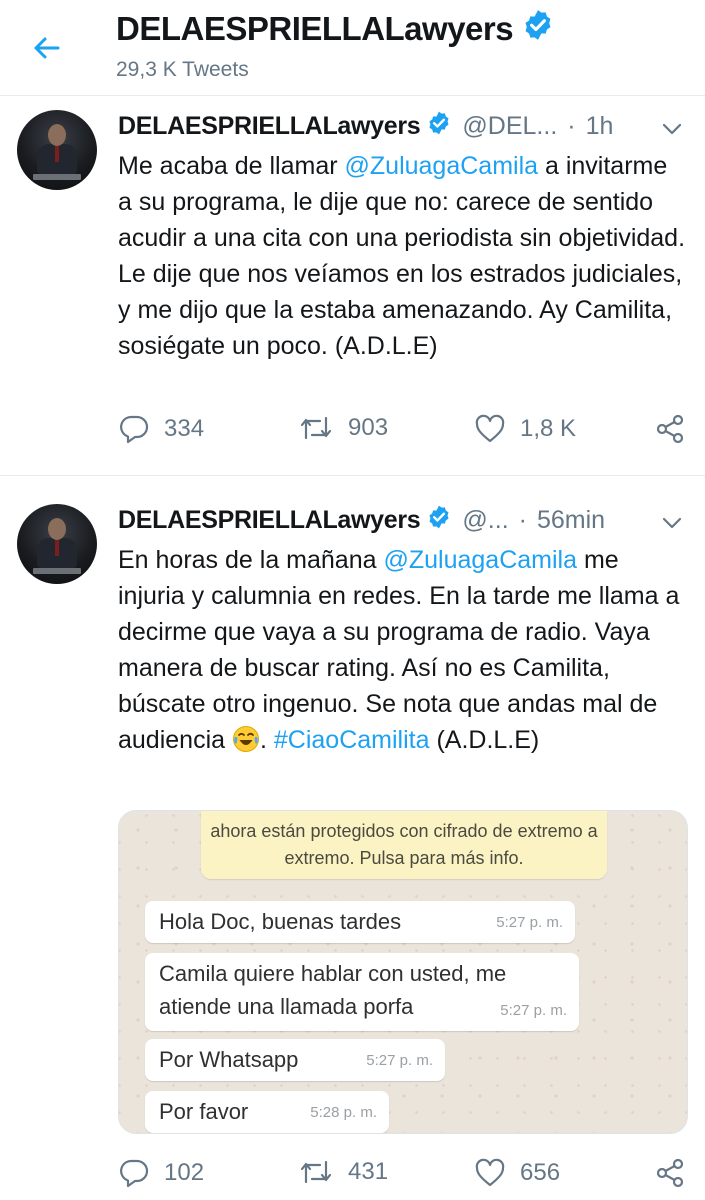 The width and height of the screenshot is (705, 1200). I want to click on tweet-actions: 102 431 656, so click(404, 1176).